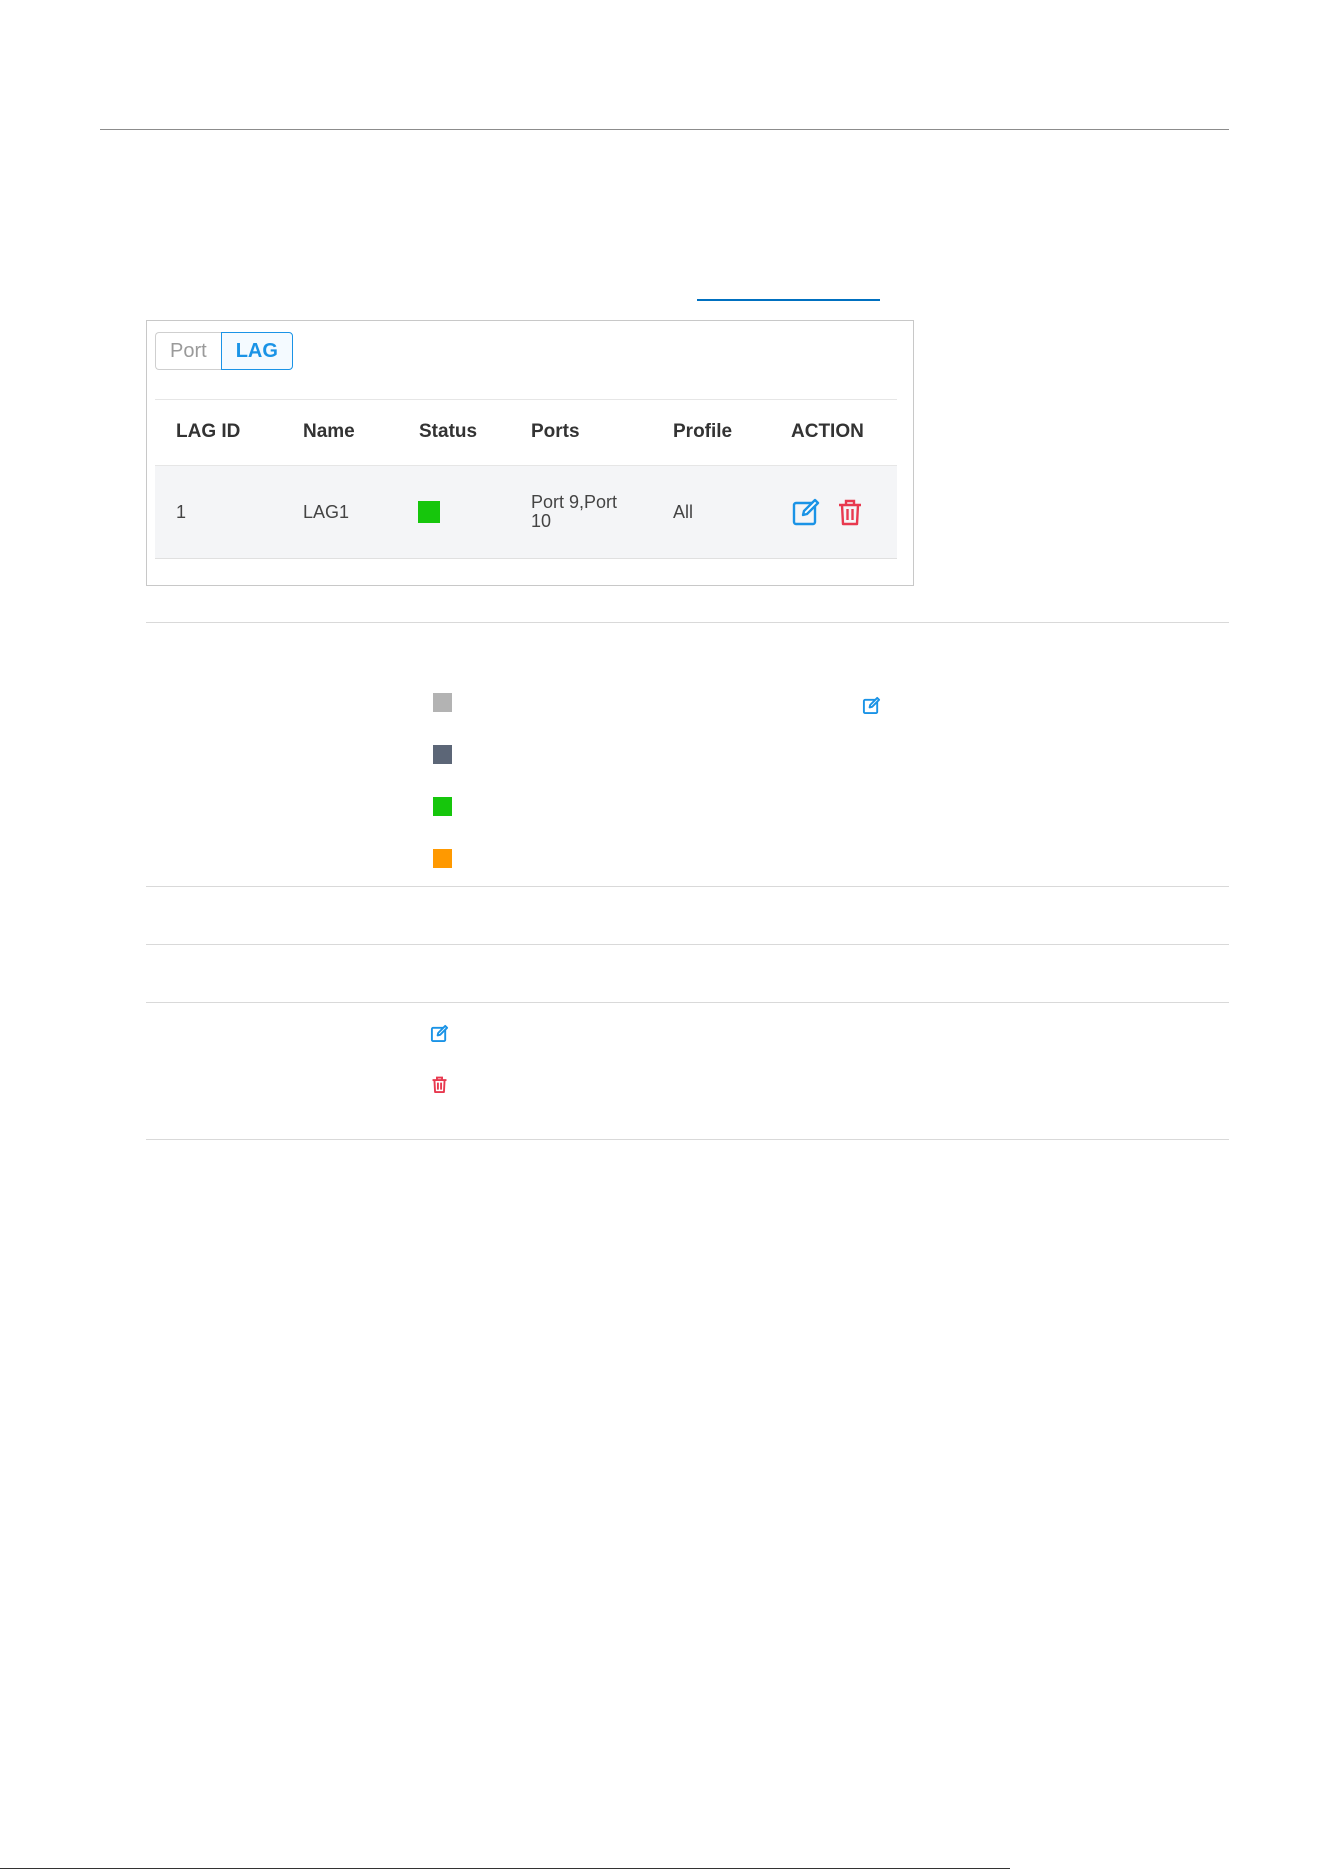 The image size is (1324, 1872). What do you see at coordinates (188, 351) in the screenshot?
I see `tab-port: Port` at bounding box center [188, 351].